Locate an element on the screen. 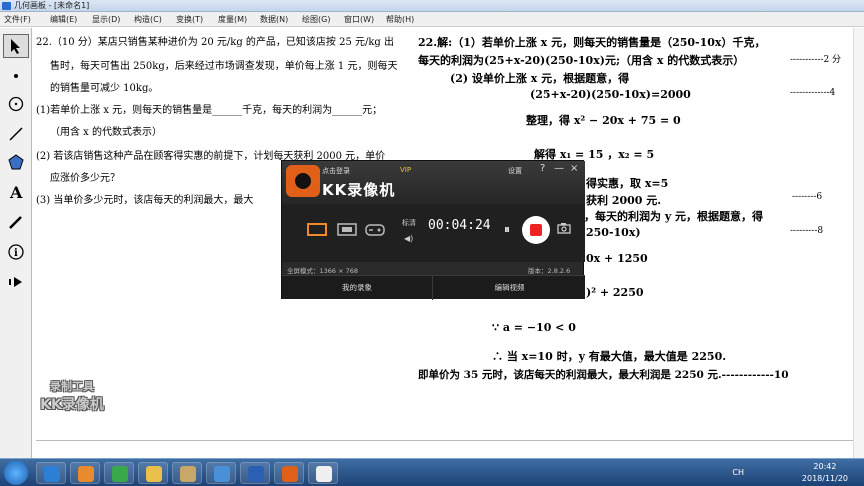  fullscreen-mode-icon is located at coordinates (317, 230).